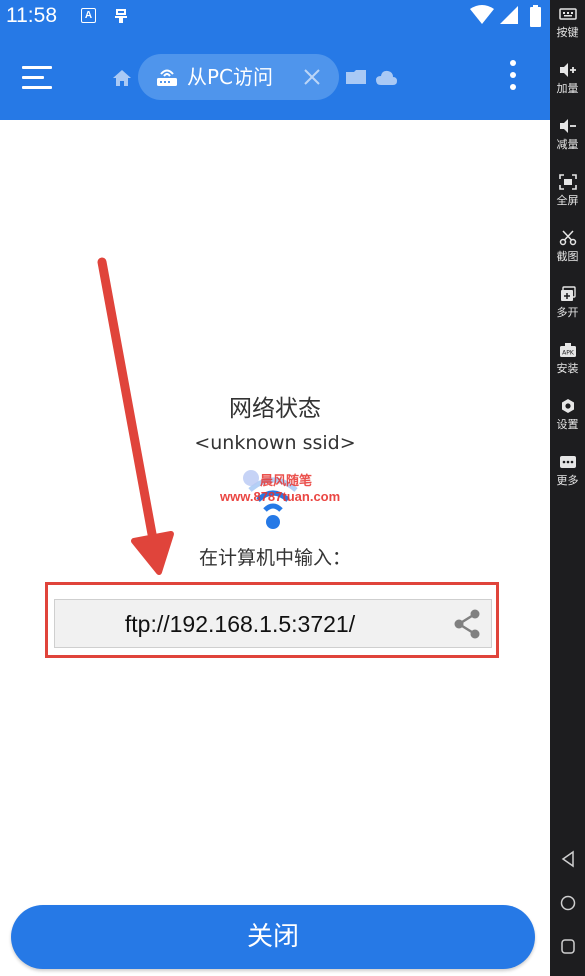  I want to click on side-item-label: 加量, so click(567, 88).